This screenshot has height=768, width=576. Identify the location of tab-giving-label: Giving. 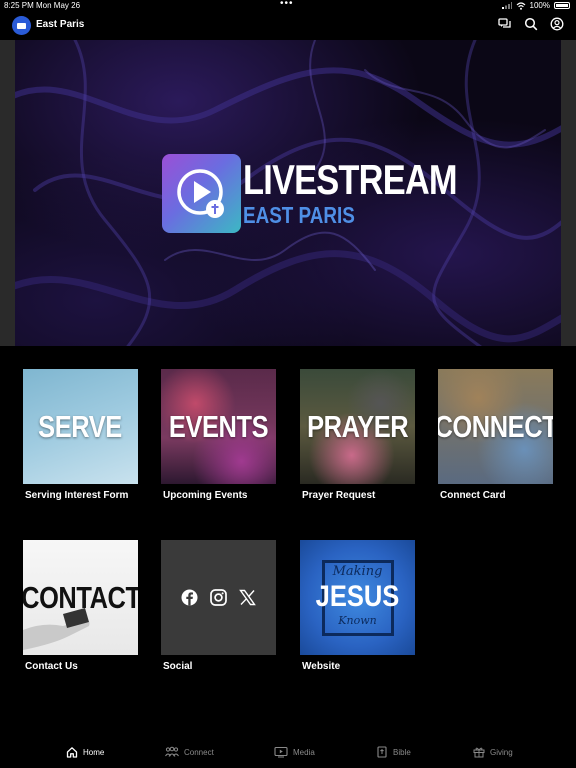
(501, 752).